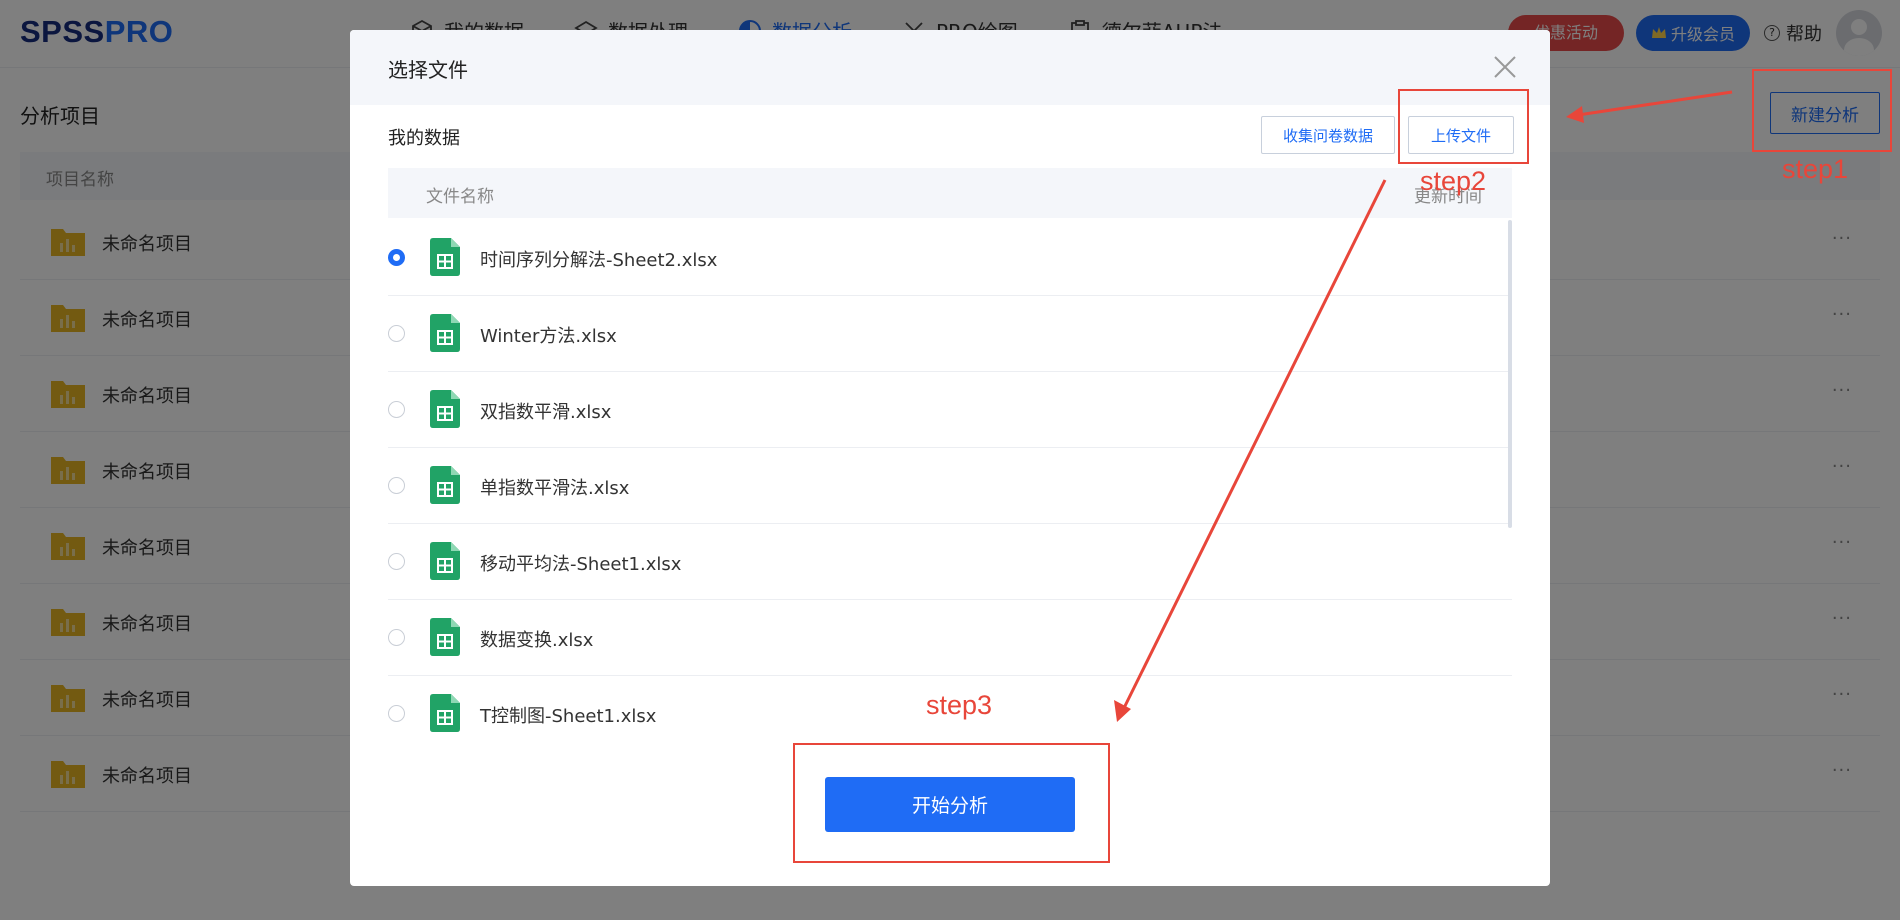 The height and width of the screenshot is (920, 1900). I want to click on step1-label: step1, so click(1815, 169).